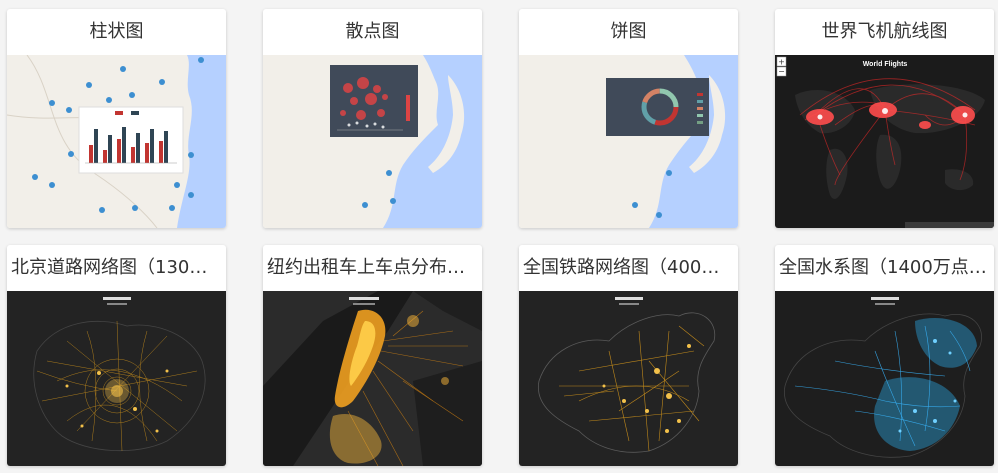 The image size is (998, 473). I want to click on example-card-world-flights: 世界飞机航线图 World Flights + −, so click(884, 118).